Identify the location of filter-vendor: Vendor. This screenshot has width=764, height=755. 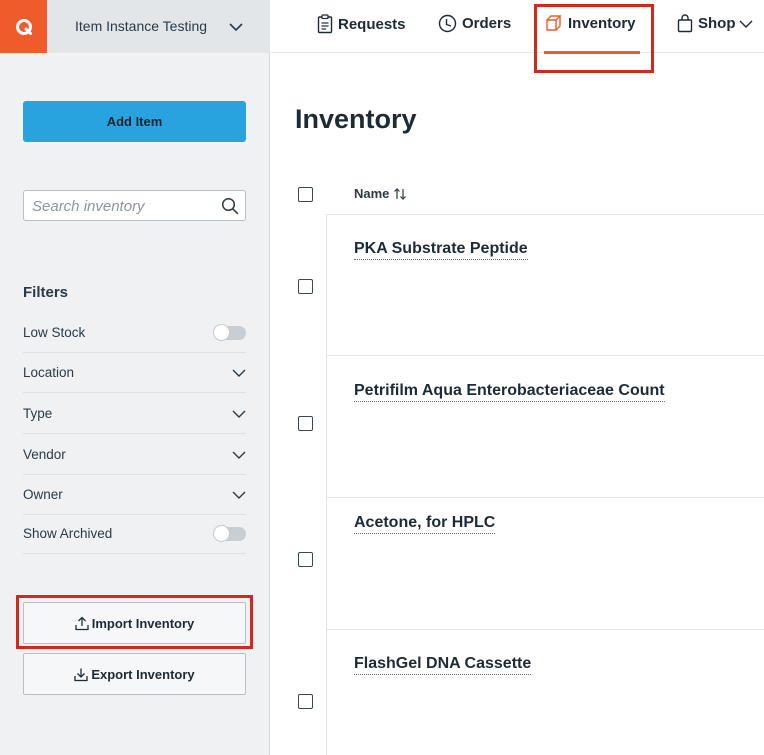
(134, 455).